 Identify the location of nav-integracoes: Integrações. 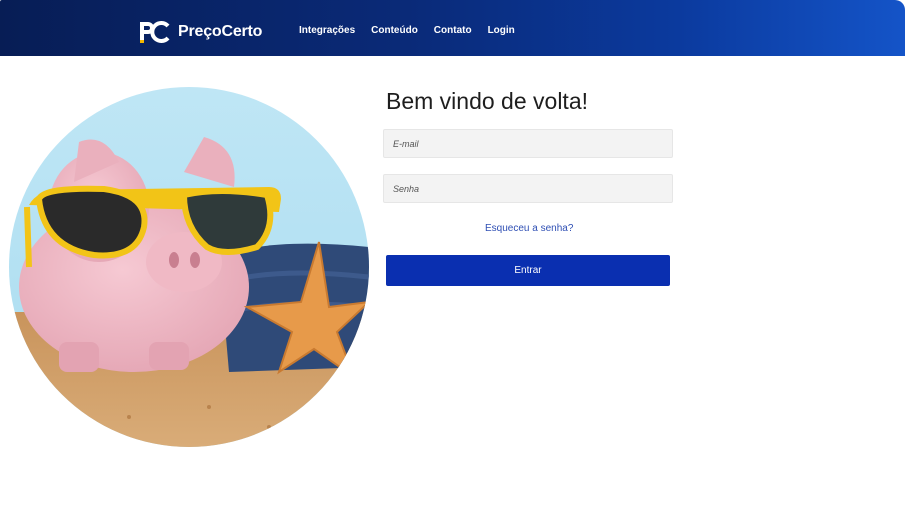
(327, 30).